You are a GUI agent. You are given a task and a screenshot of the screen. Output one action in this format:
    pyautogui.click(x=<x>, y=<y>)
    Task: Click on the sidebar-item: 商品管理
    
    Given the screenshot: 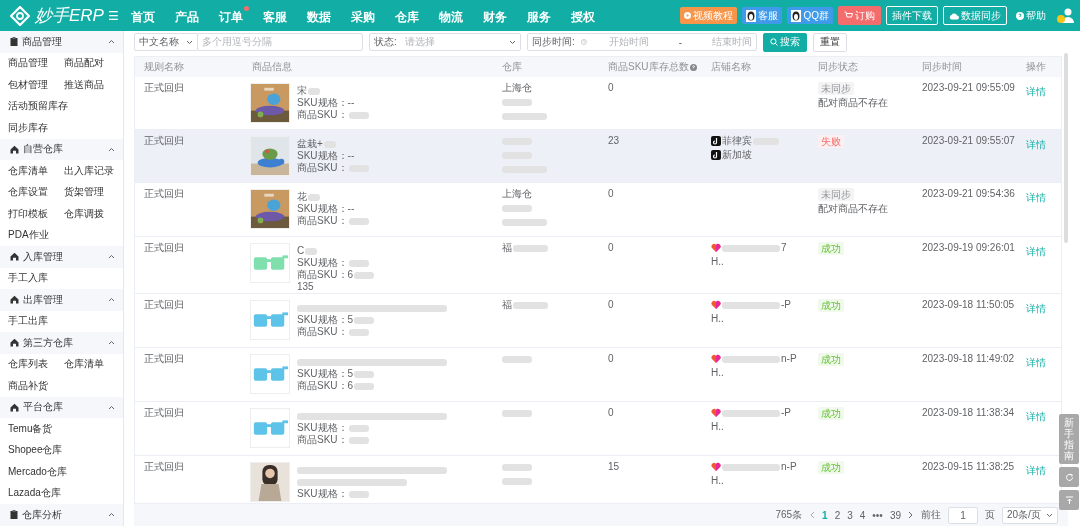 What is the action you would take?
    pyautogui.click(x=24, y=63)
    